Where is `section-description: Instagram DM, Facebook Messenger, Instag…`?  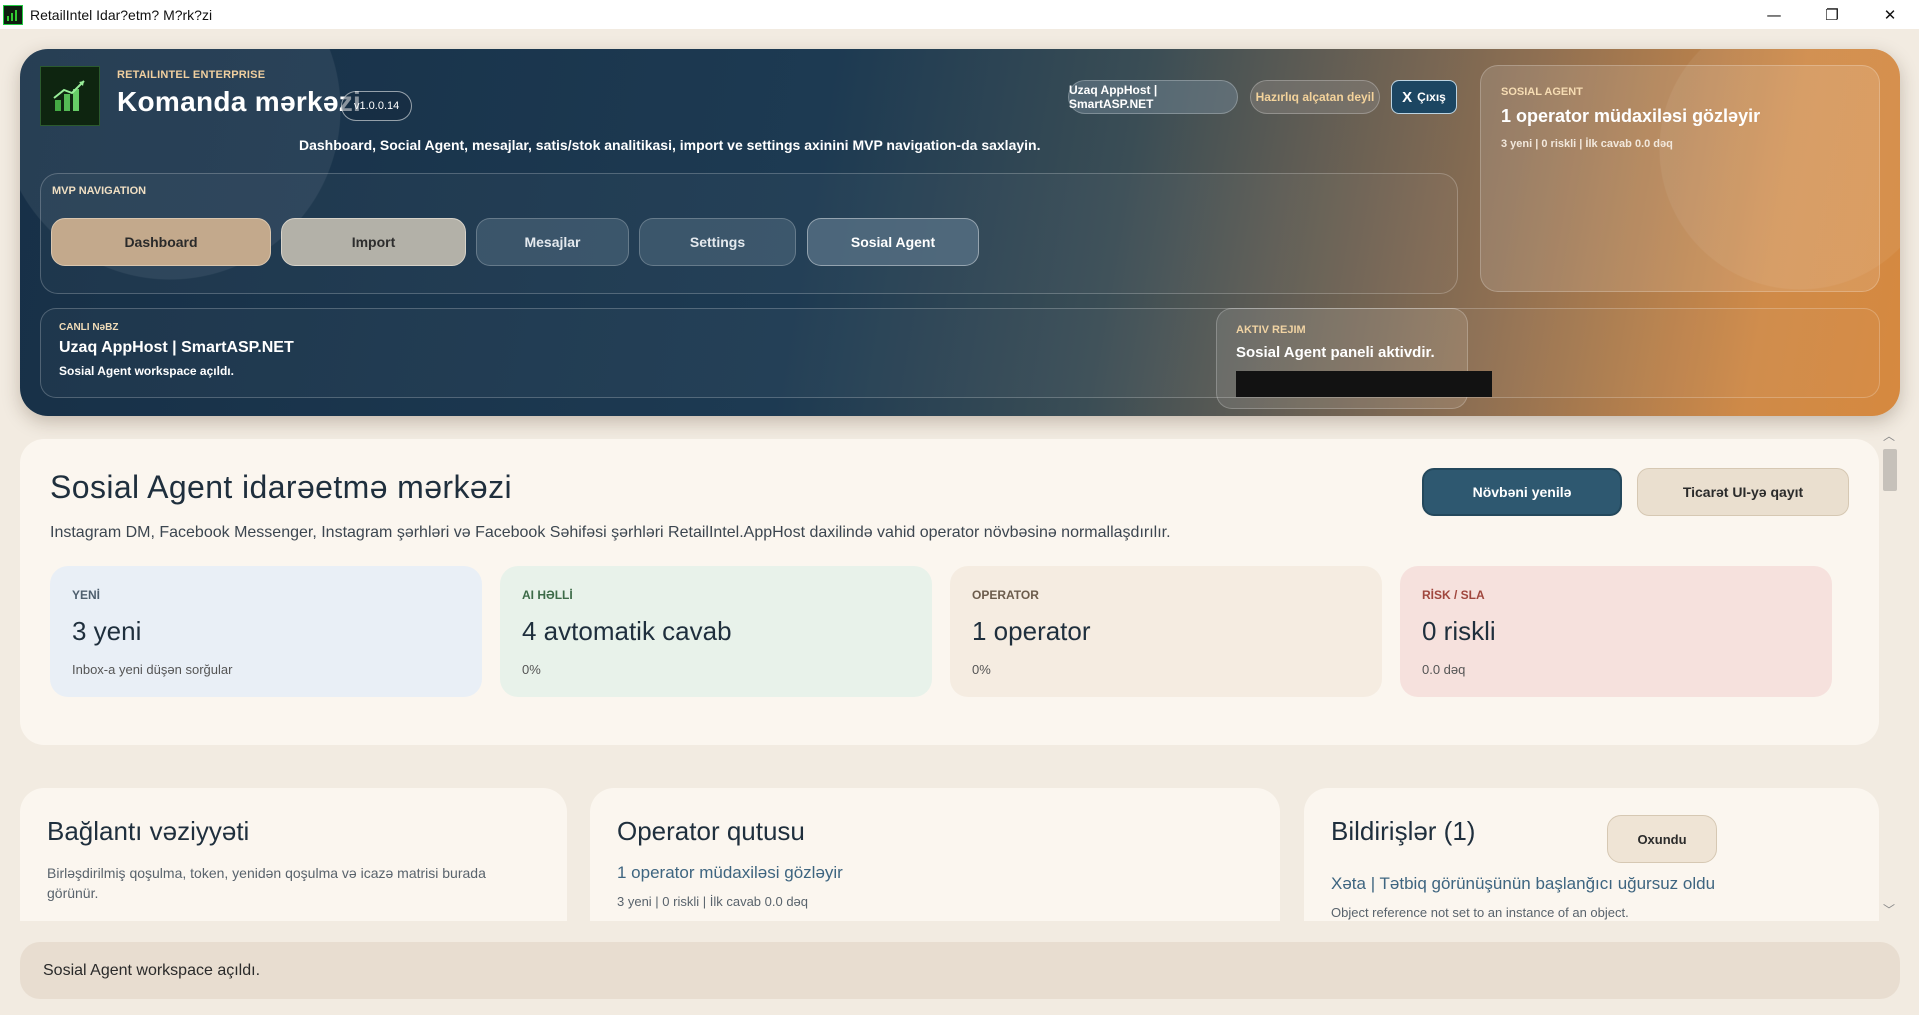
section-description: Instagram DM, Facebook Messenger, Instag… is located at coordinates (610, 532).